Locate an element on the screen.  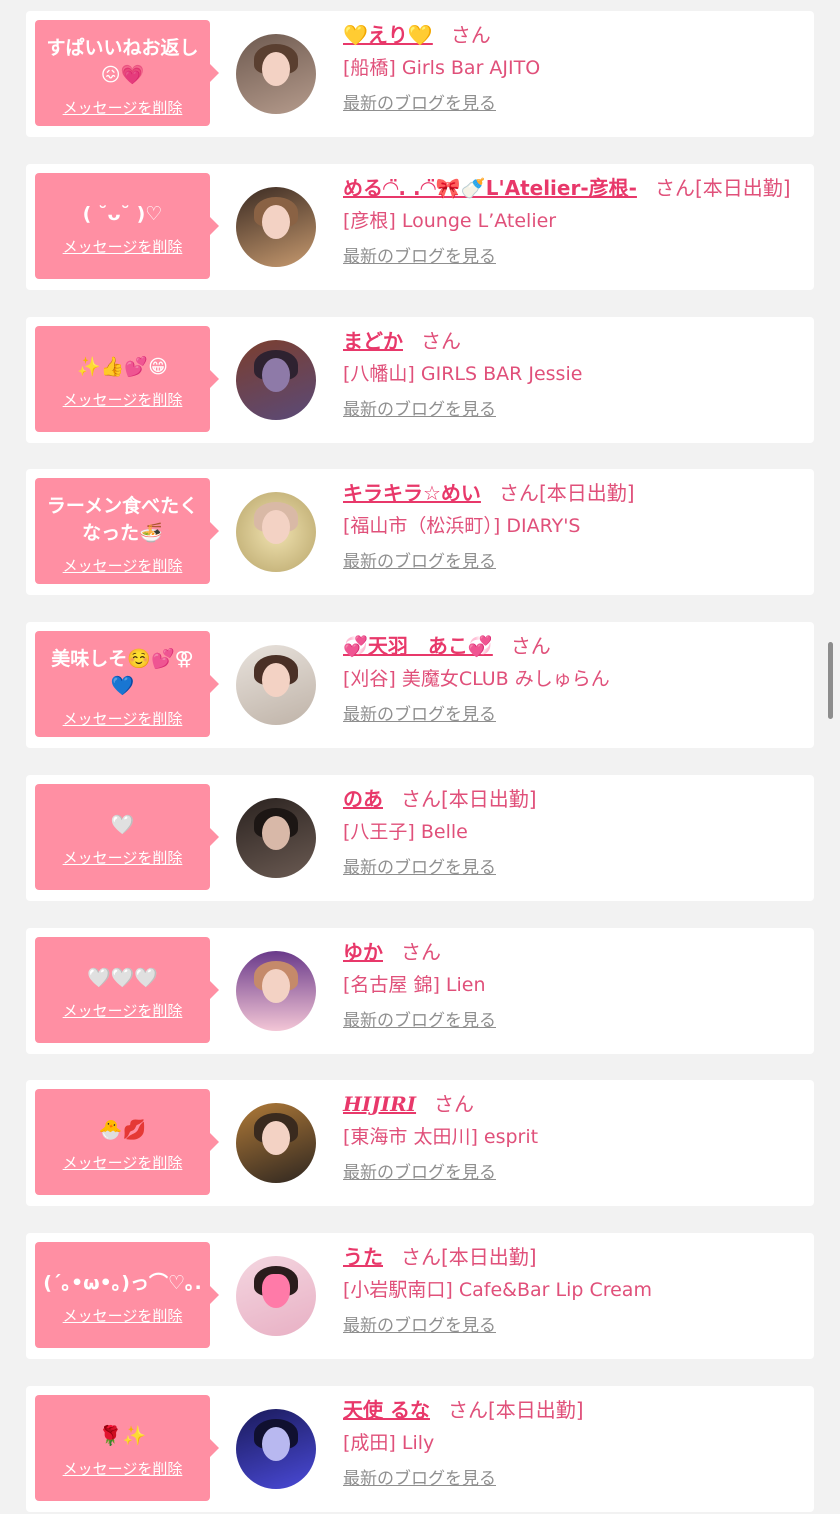
message-bubble: ラーメン食べたくなった🍜 メッセージを削除 is located at coordinates (127, 531).